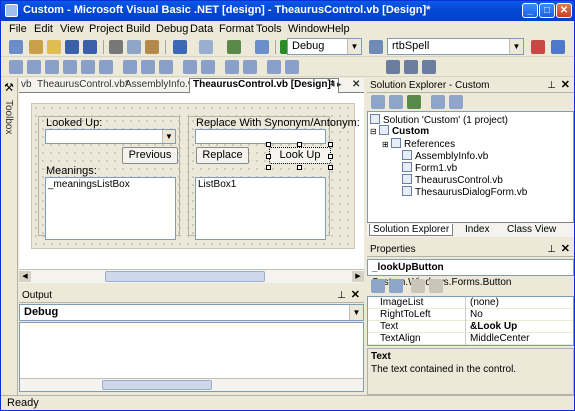 The width and height of the screenshot is (575, 411). I want to click on menu-build: Build, so click(138, 29).